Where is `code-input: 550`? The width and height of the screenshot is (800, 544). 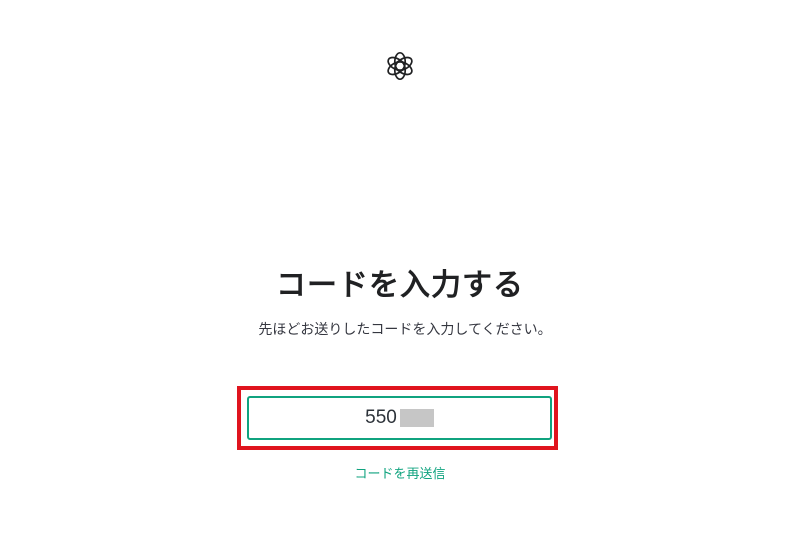 code-input: 550 is located at coordinates (399, 418).